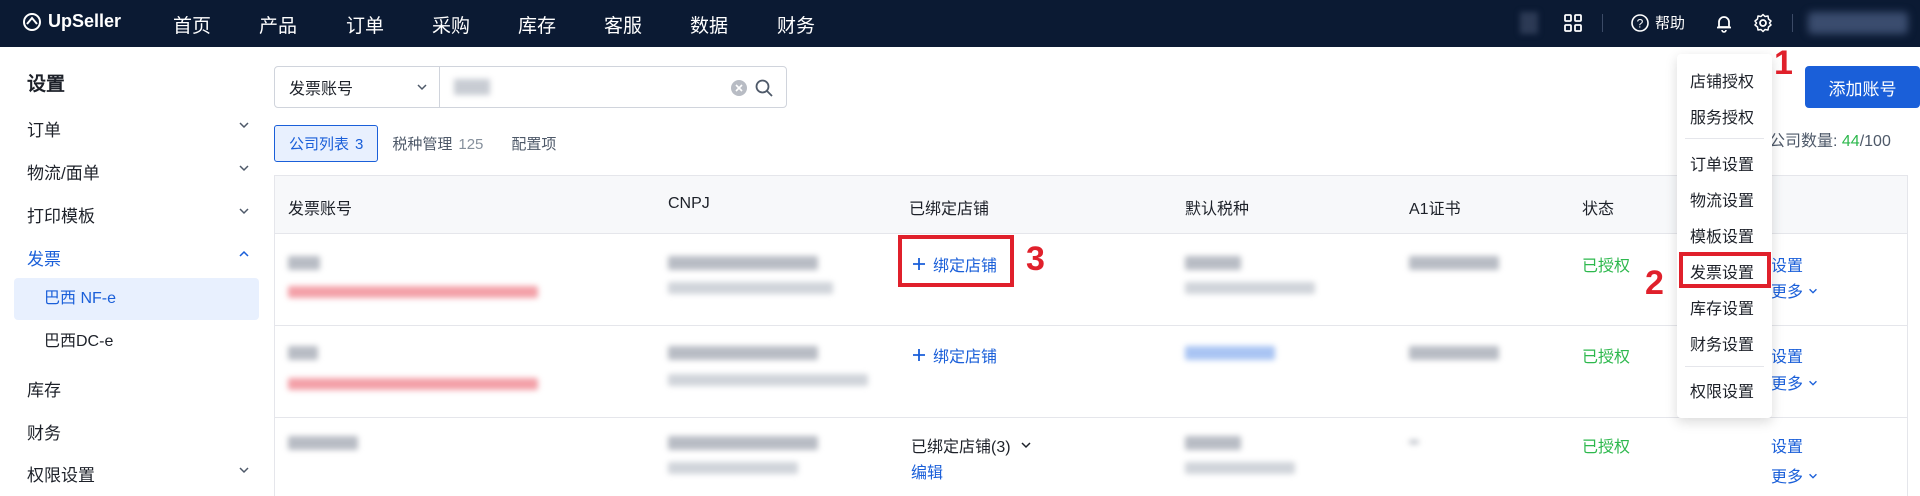 This screenshot has width=1920, height=496. What do you see at coordinates (961, 447) in the screenshot?
I see `bound-stores-label: 已绑定店铺(3)` at bounding box center [961, 447].